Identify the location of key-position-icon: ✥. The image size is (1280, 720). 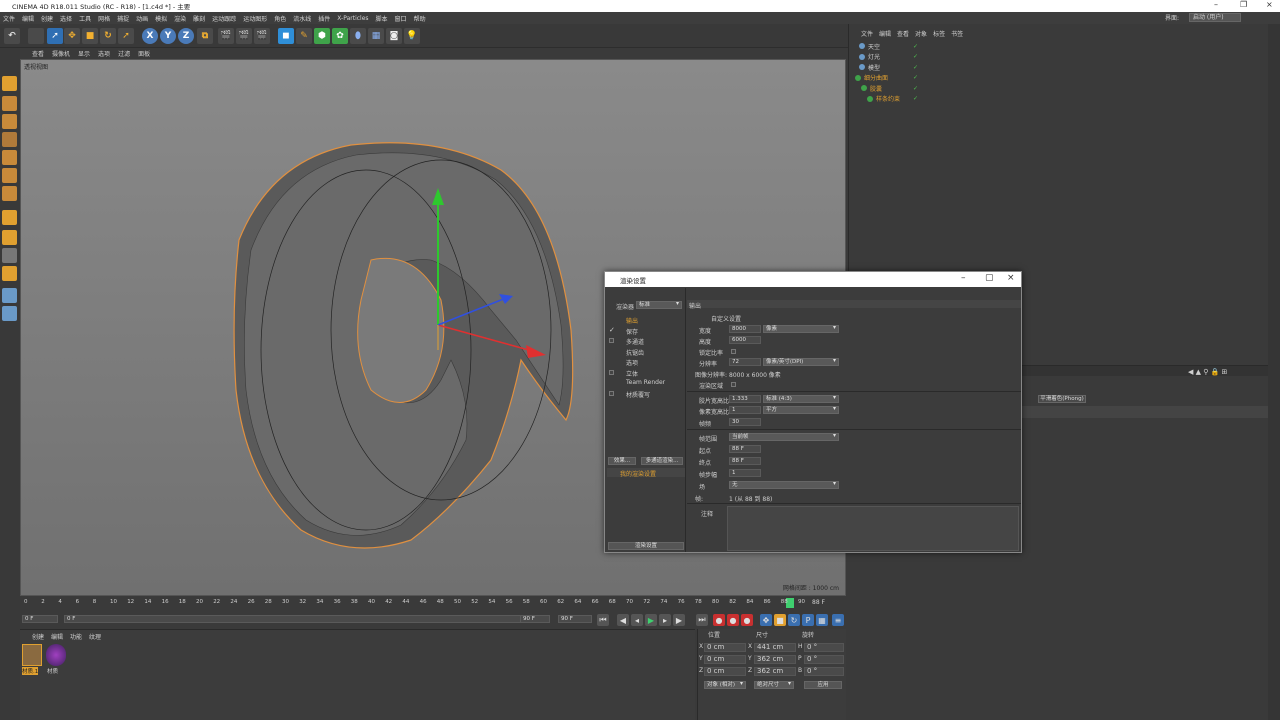
(766, 620).